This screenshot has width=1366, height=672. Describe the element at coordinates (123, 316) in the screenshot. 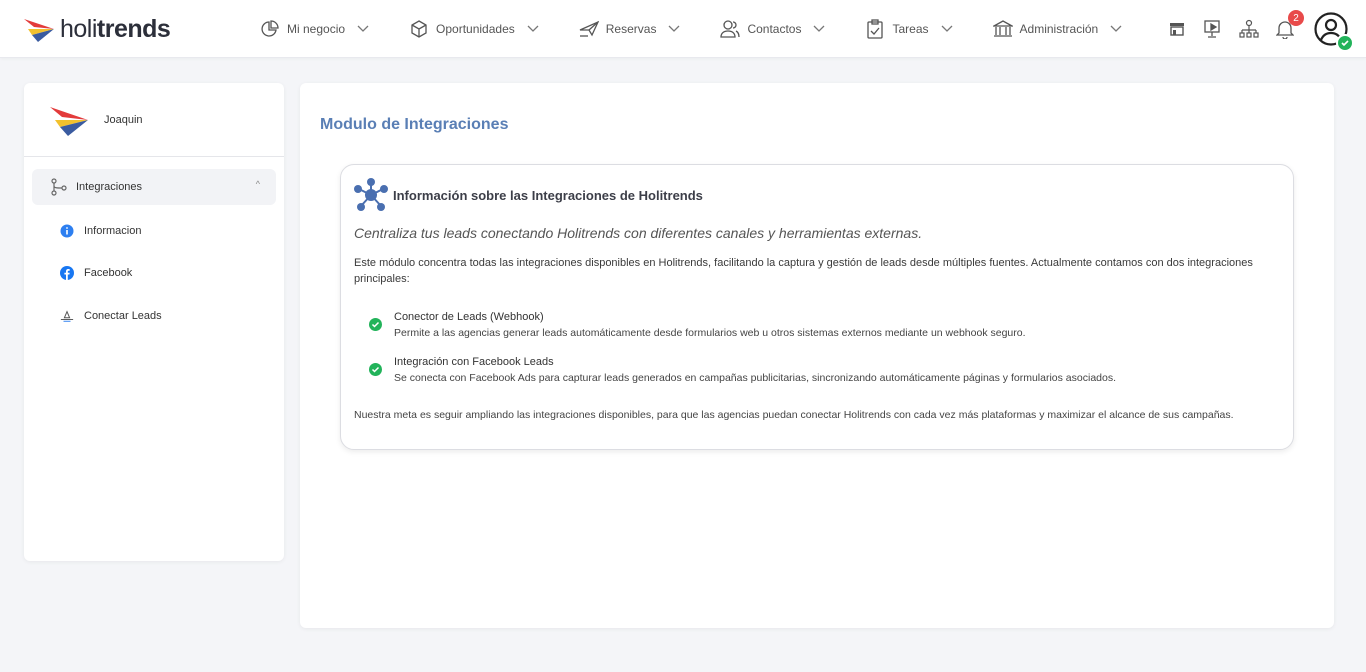

I see `sidebar-item-label: Conectar Leads` at that location.